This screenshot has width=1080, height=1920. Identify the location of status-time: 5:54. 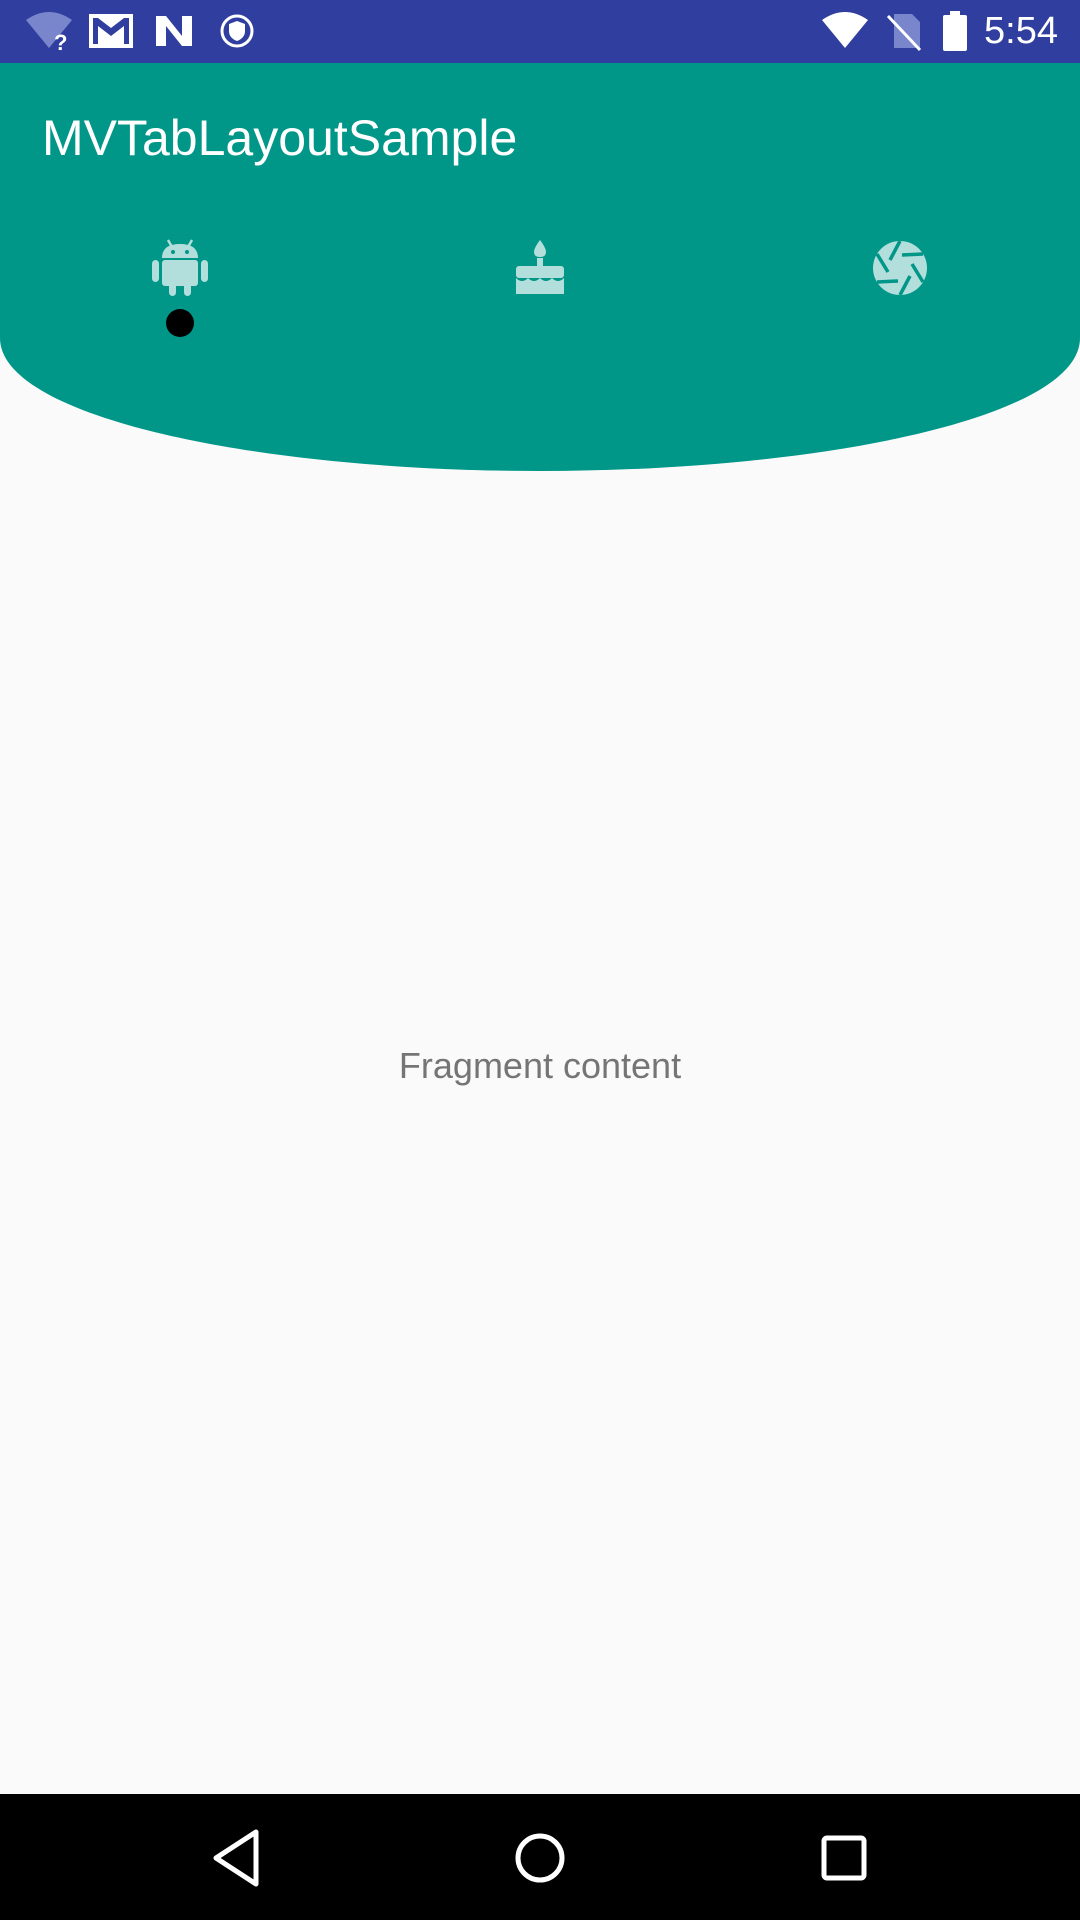
(1021, 31).